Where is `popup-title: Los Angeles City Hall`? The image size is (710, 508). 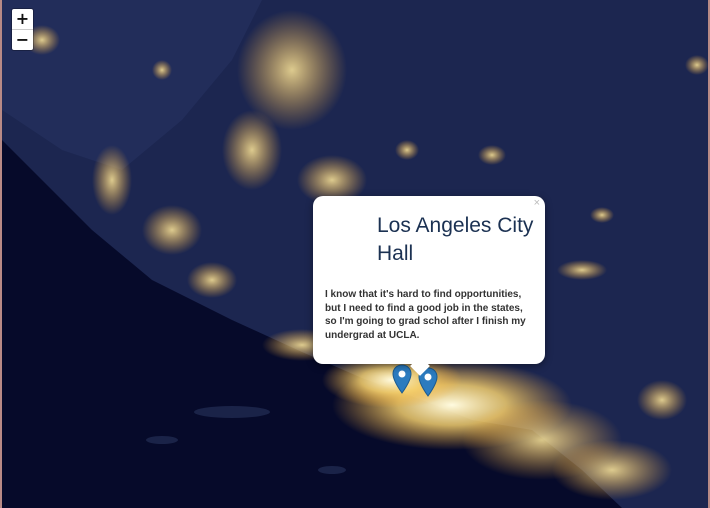 popup-title: Los Angeles City Hall is located at coordinates (455, 239).